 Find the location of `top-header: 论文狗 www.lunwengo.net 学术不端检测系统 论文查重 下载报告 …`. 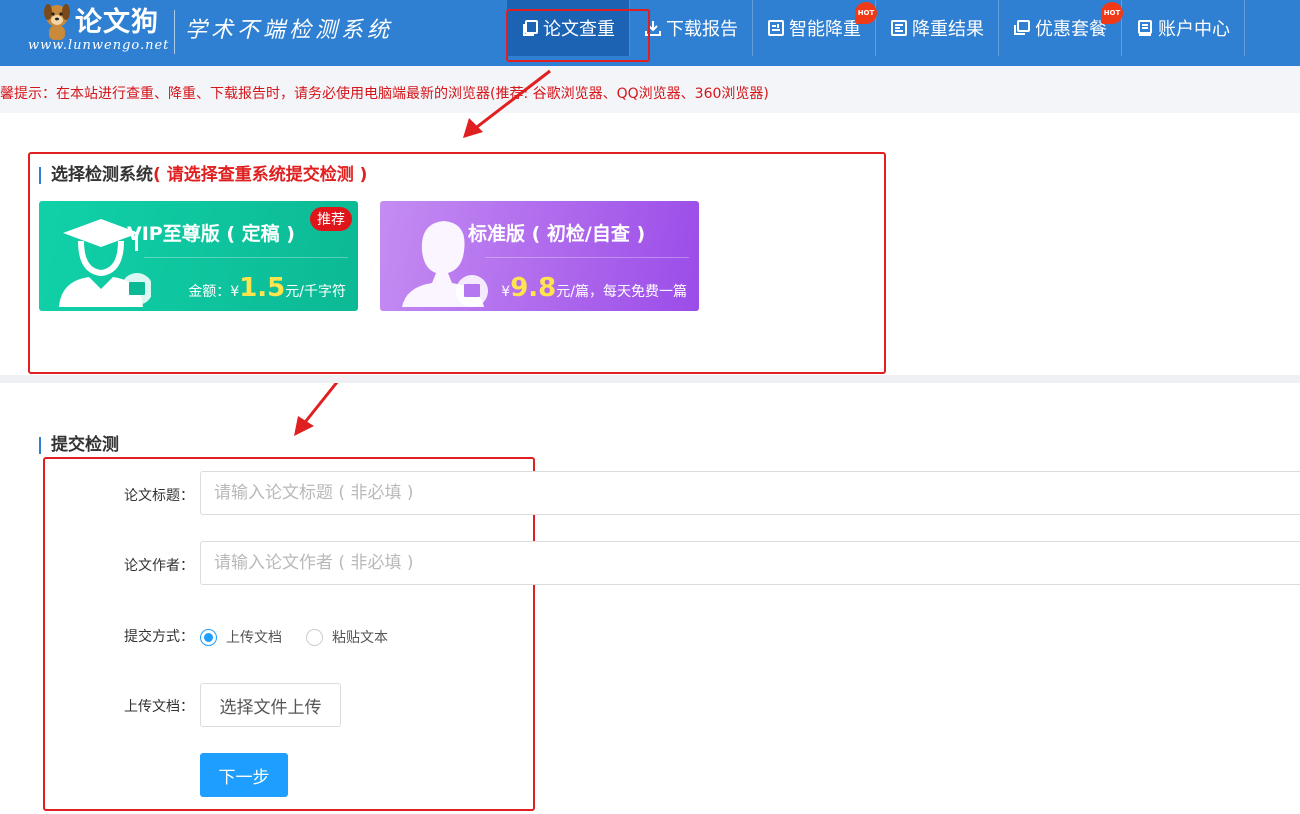

top-header: 论文狗 www.lunwengo.net 学术不端检测系统 论文查重 下载报告 … is located at coordinates (650, 33).